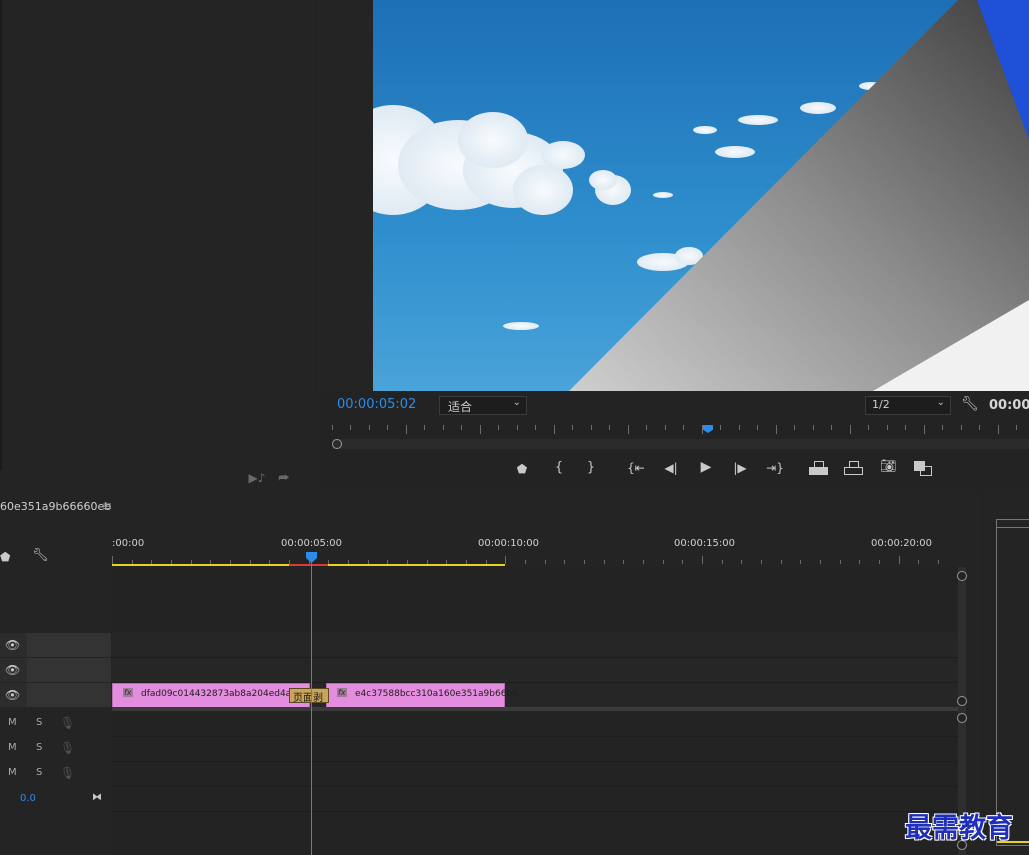 This screenshot has width=1029, height=855. What do you see at coordinates (705, 543) in the screenshot?
I see `ruler-label: 00:00:15:00` at bounding box center [705, 543].